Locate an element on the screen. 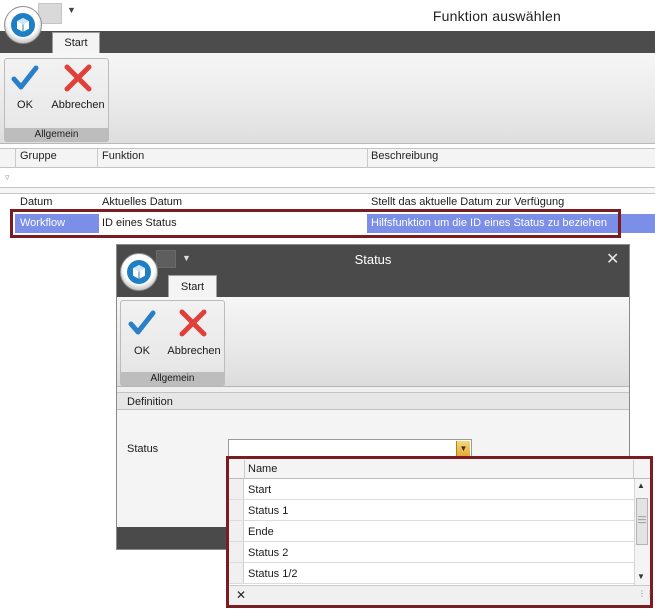 The width and height of the screenshot is (655, 613). filter-icon: ▿ is located at coordinates (7, 177).